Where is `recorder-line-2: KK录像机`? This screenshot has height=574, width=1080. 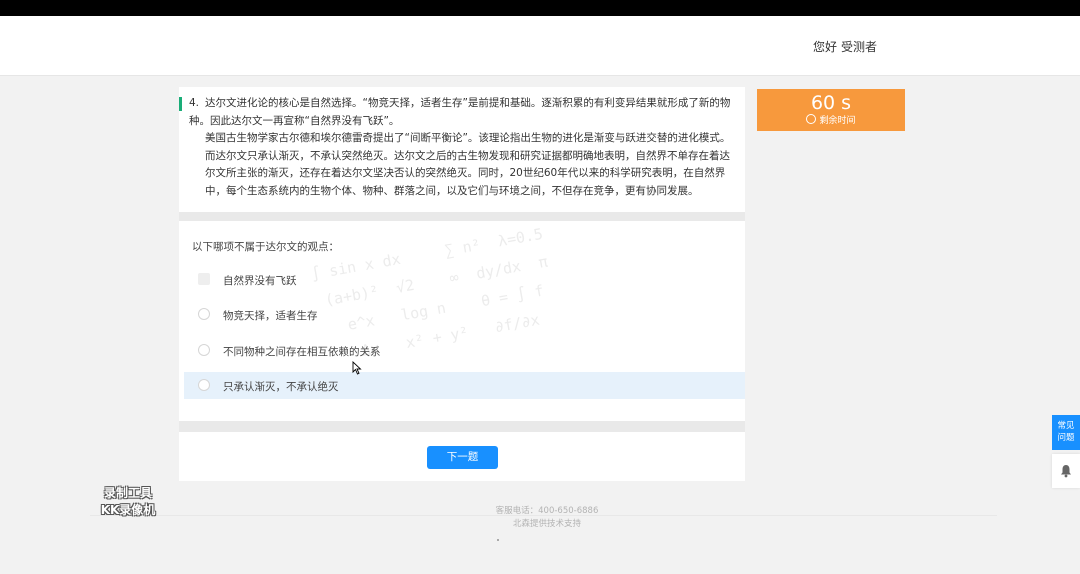 recorder-line-2: KK录像机 is located at coordinates (128, 510).